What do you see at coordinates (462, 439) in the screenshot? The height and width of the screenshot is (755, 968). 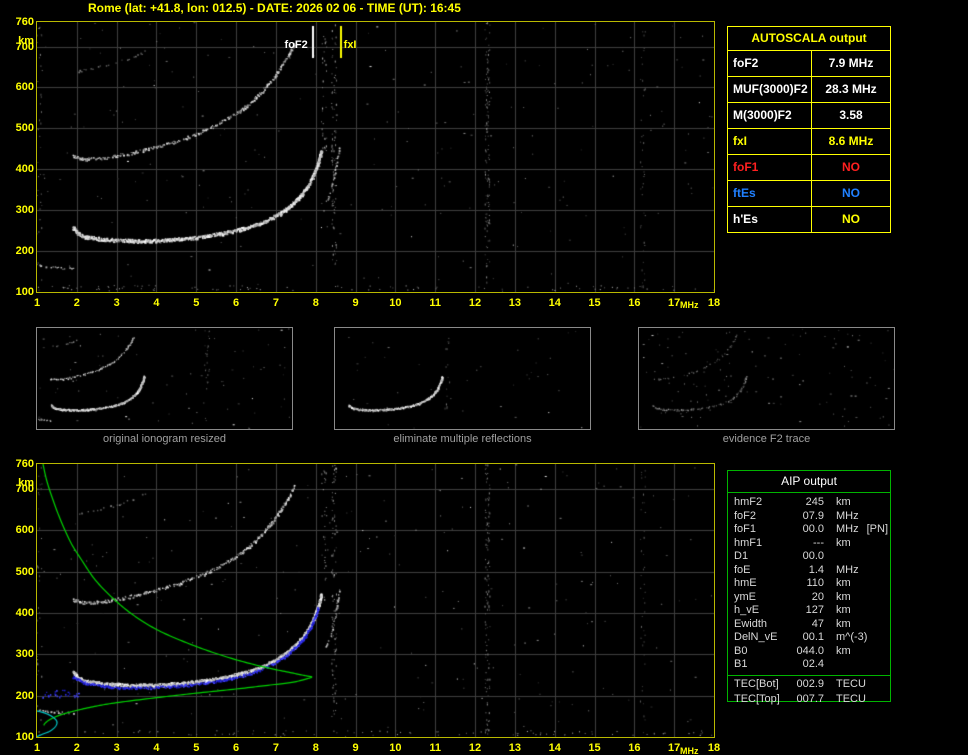 I see `thumbnail-caption: eliminate multiple reflections` at bounding box center [462, 439].